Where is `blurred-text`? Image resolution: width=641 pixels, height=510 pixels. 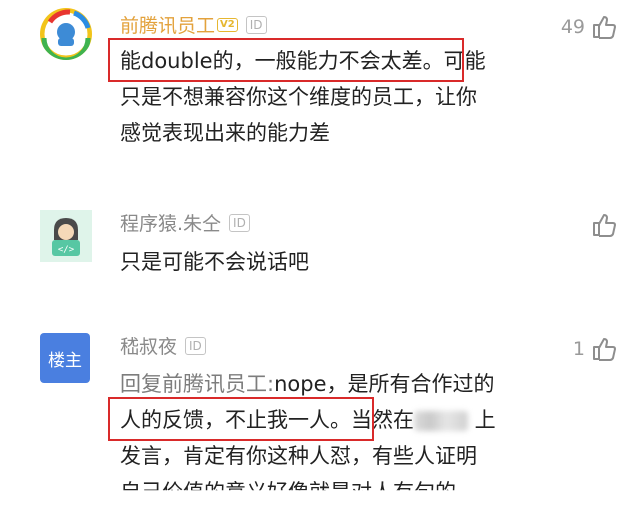
blurred-text is located at coordinates (441, 421).